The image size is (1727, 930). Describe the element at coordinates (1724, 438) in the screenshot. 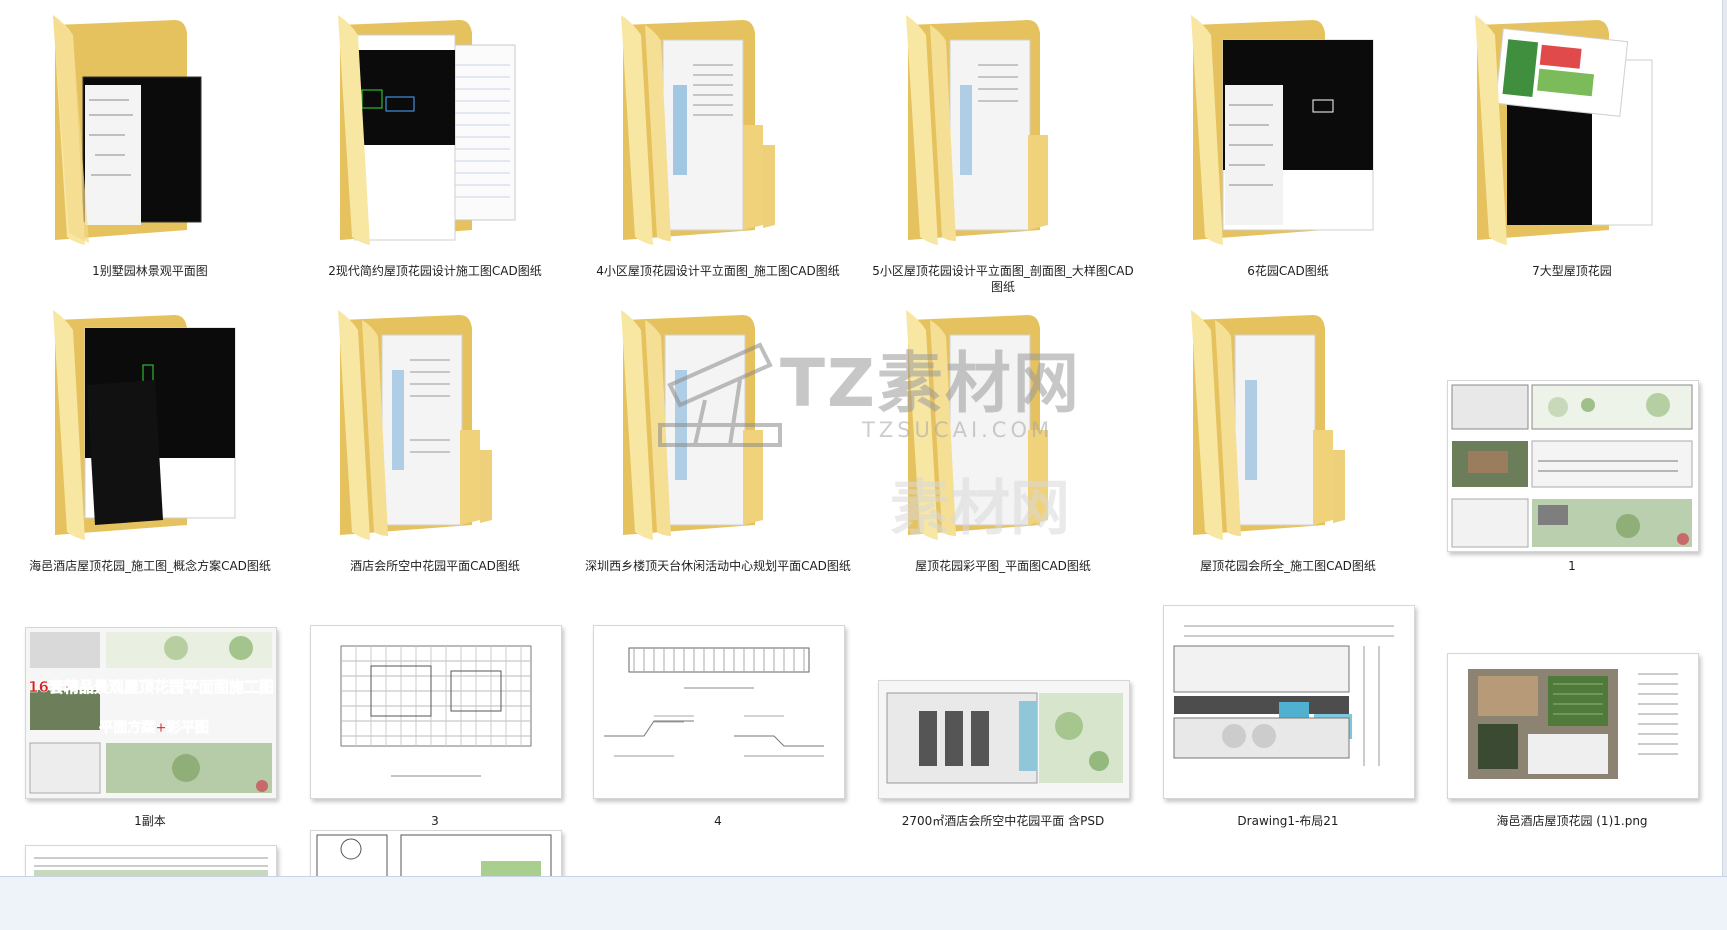

I see `scrollbar-track` at that location.